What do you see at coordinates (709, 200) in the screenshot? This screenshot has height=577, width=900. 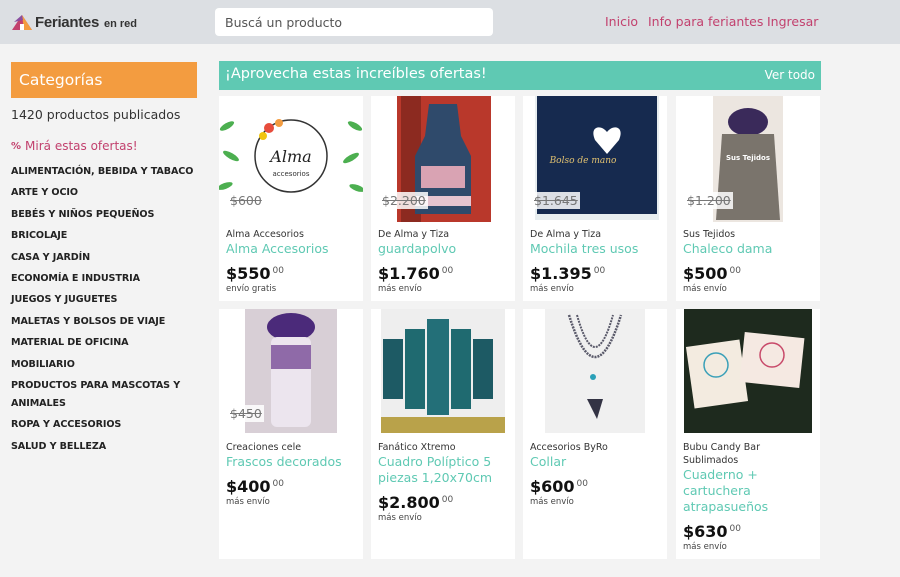 I see `old-price: $1.200` at bounding box center [709, 200].